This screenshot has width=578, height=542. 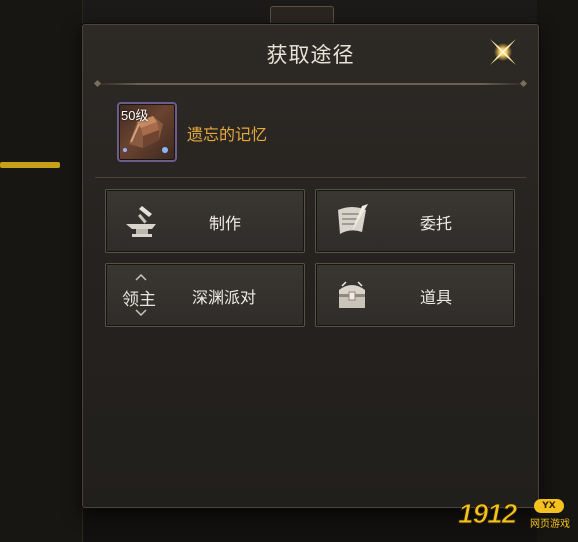 I want to click on source-button-craft: 制作, so click(x=205, y=221).